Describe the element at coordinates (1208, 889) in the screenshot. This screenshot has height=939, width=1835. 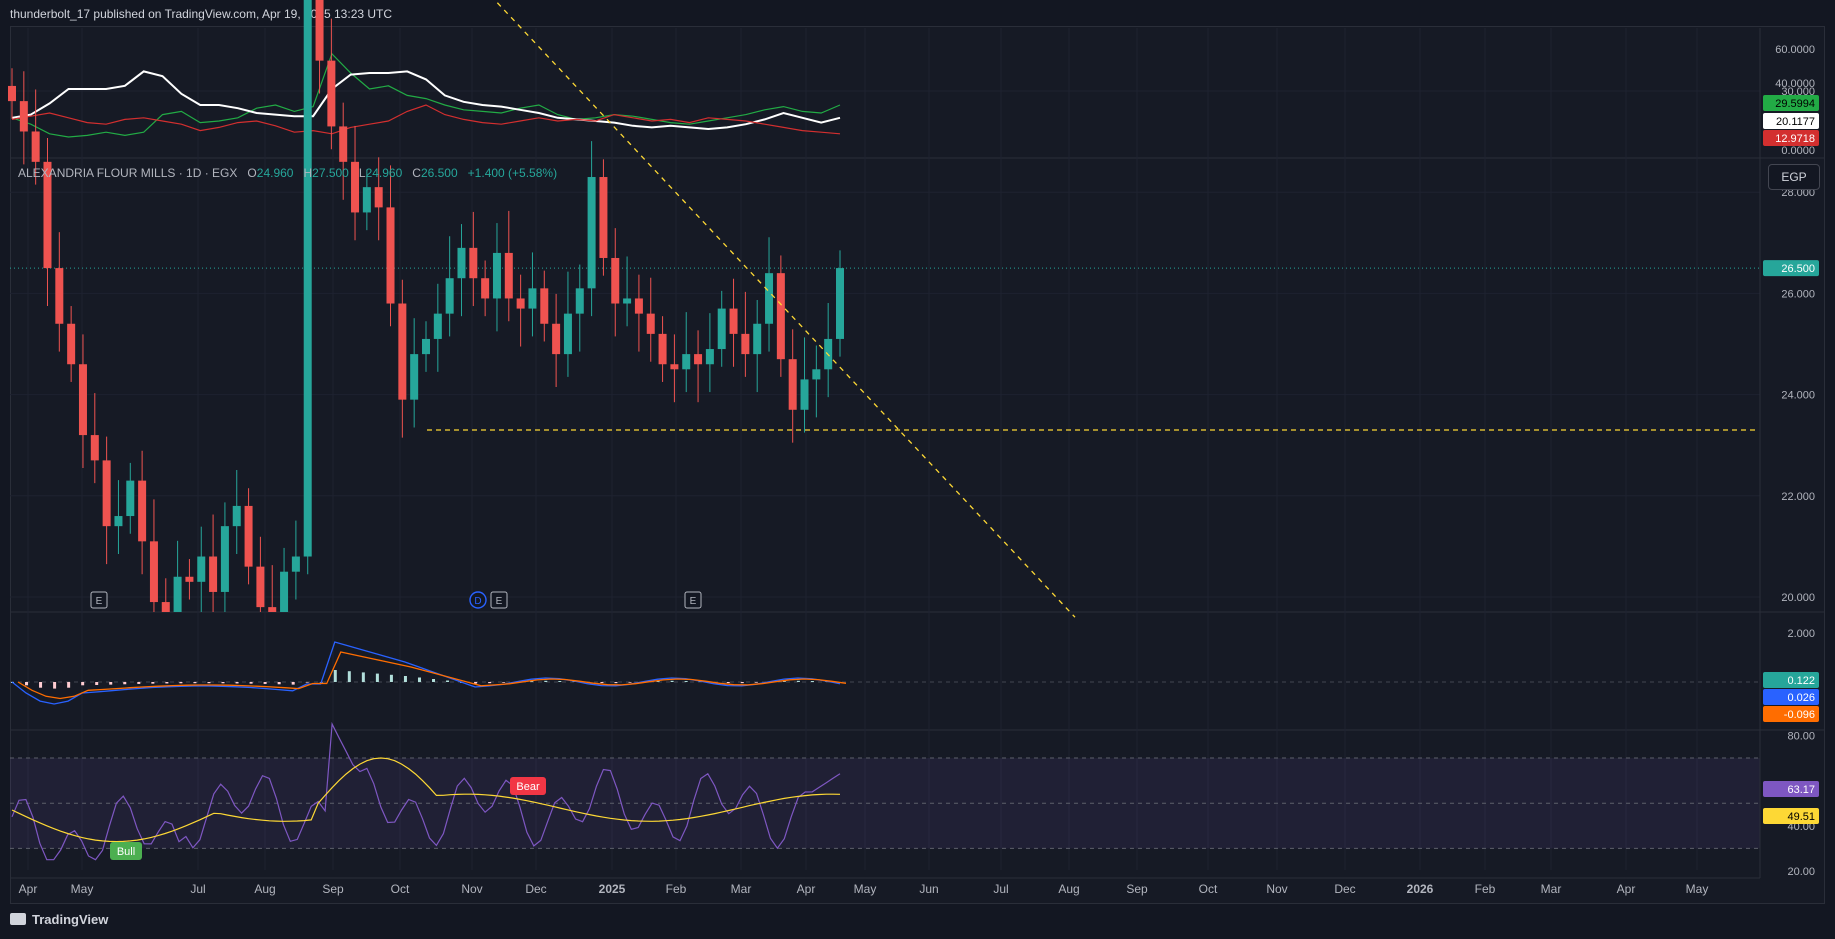
I see `time-tick-label: Oct` at that location.